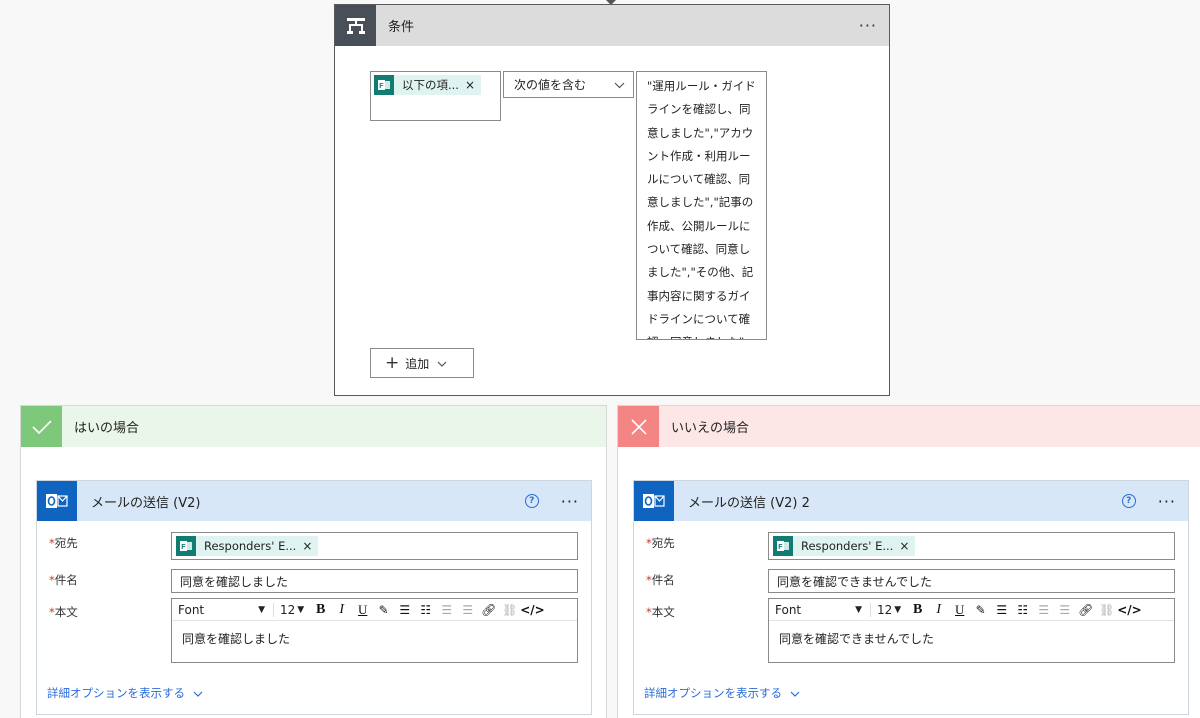 The width and height of the screenshot is (1200, 718). Describe the element at coordinates (107, 428) in the screenshot. I see `yes-branch-label: はいの場合` at that location.